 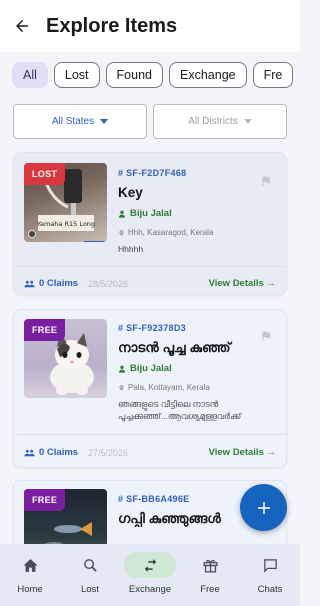 What do you see at coordinates (90, 573) in the screenshot?
I see `nav-lost: Lost` at bounding box center [90, 573].